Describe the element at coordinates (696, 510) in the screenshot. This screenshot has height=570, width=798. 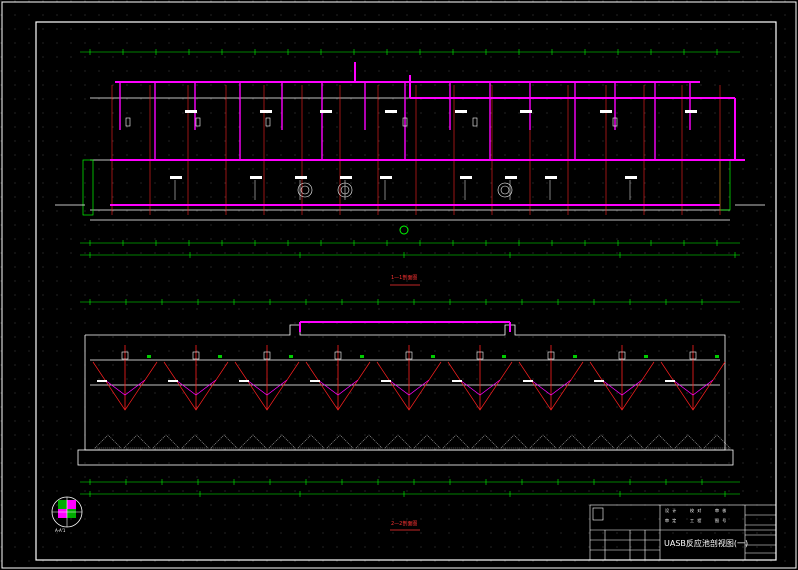
I see `title-block-cell-2: 校 对` at that location.